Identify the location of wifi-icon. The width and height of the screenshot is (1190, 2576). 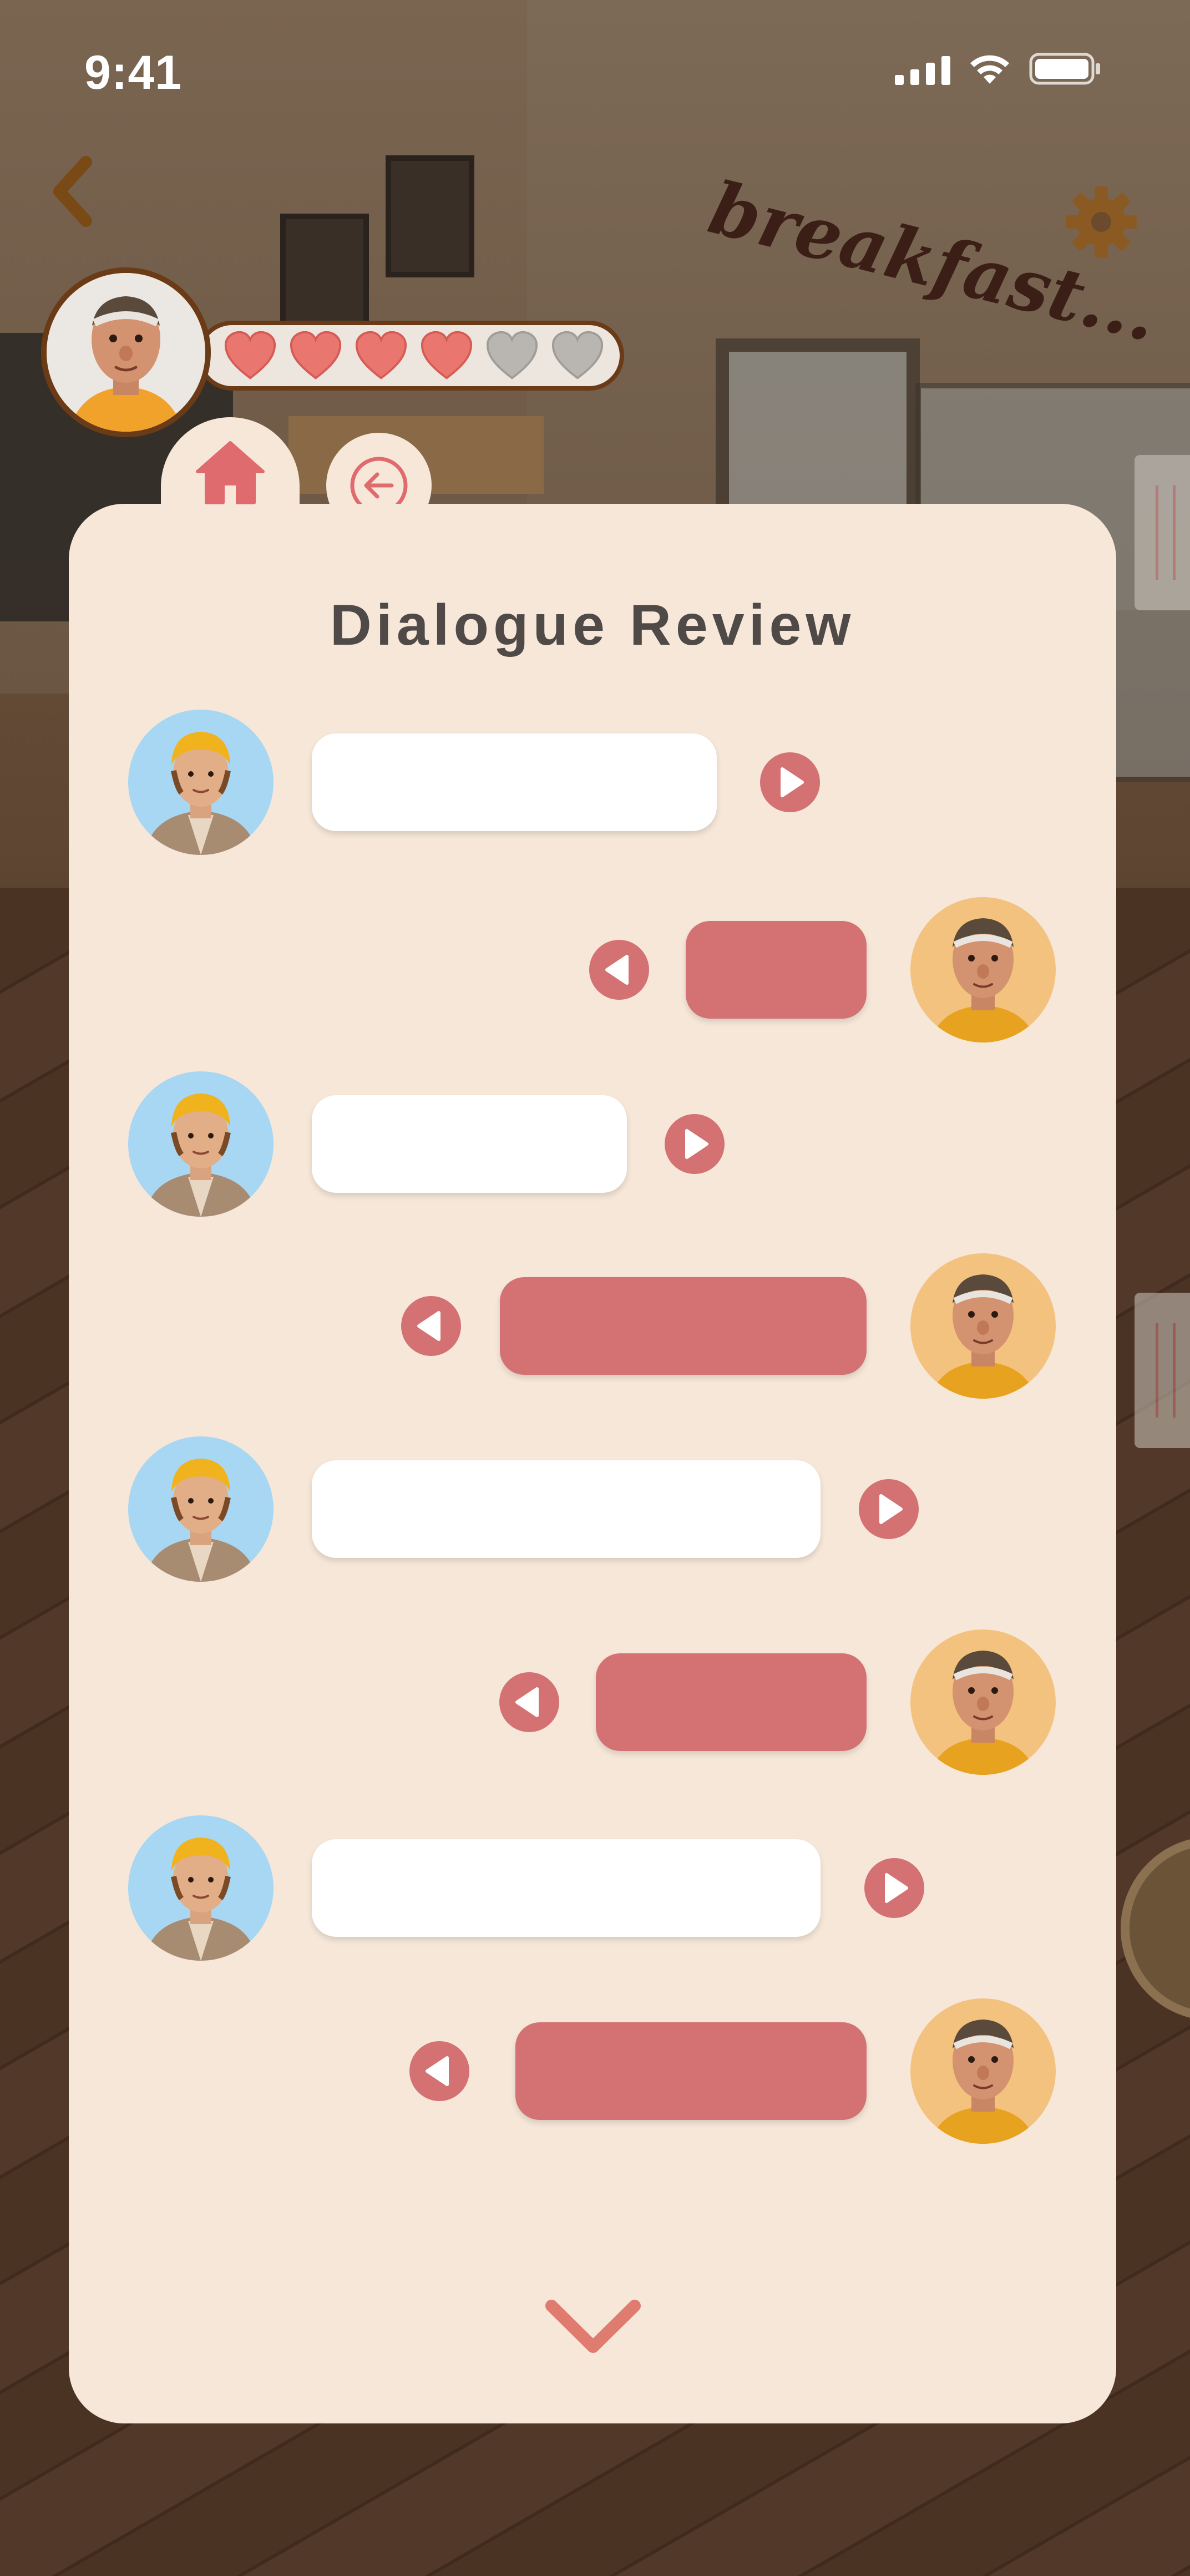
(989, 69).